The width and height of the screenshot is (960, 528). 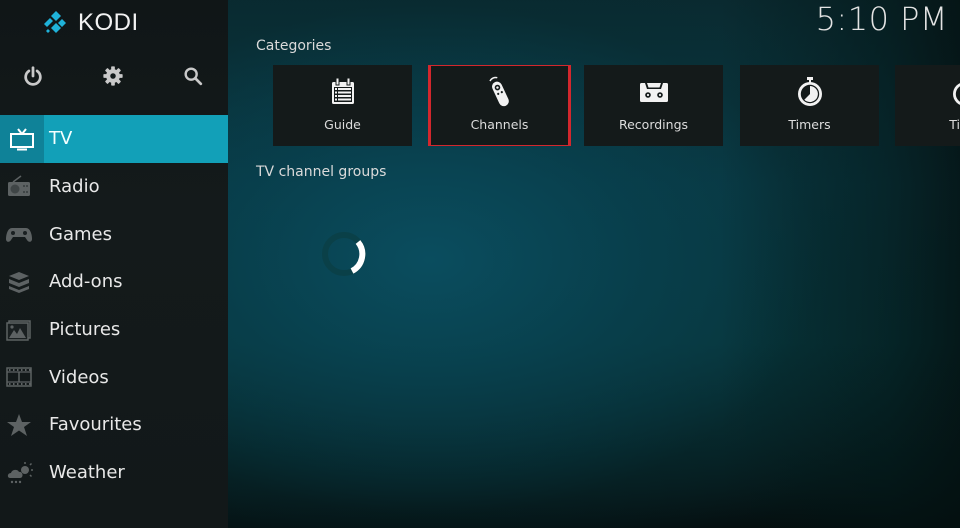 What do you see at coordinates (653, 124) in the screenshot?
I see `category-label: Recordings` at bounding box center [653, 124].